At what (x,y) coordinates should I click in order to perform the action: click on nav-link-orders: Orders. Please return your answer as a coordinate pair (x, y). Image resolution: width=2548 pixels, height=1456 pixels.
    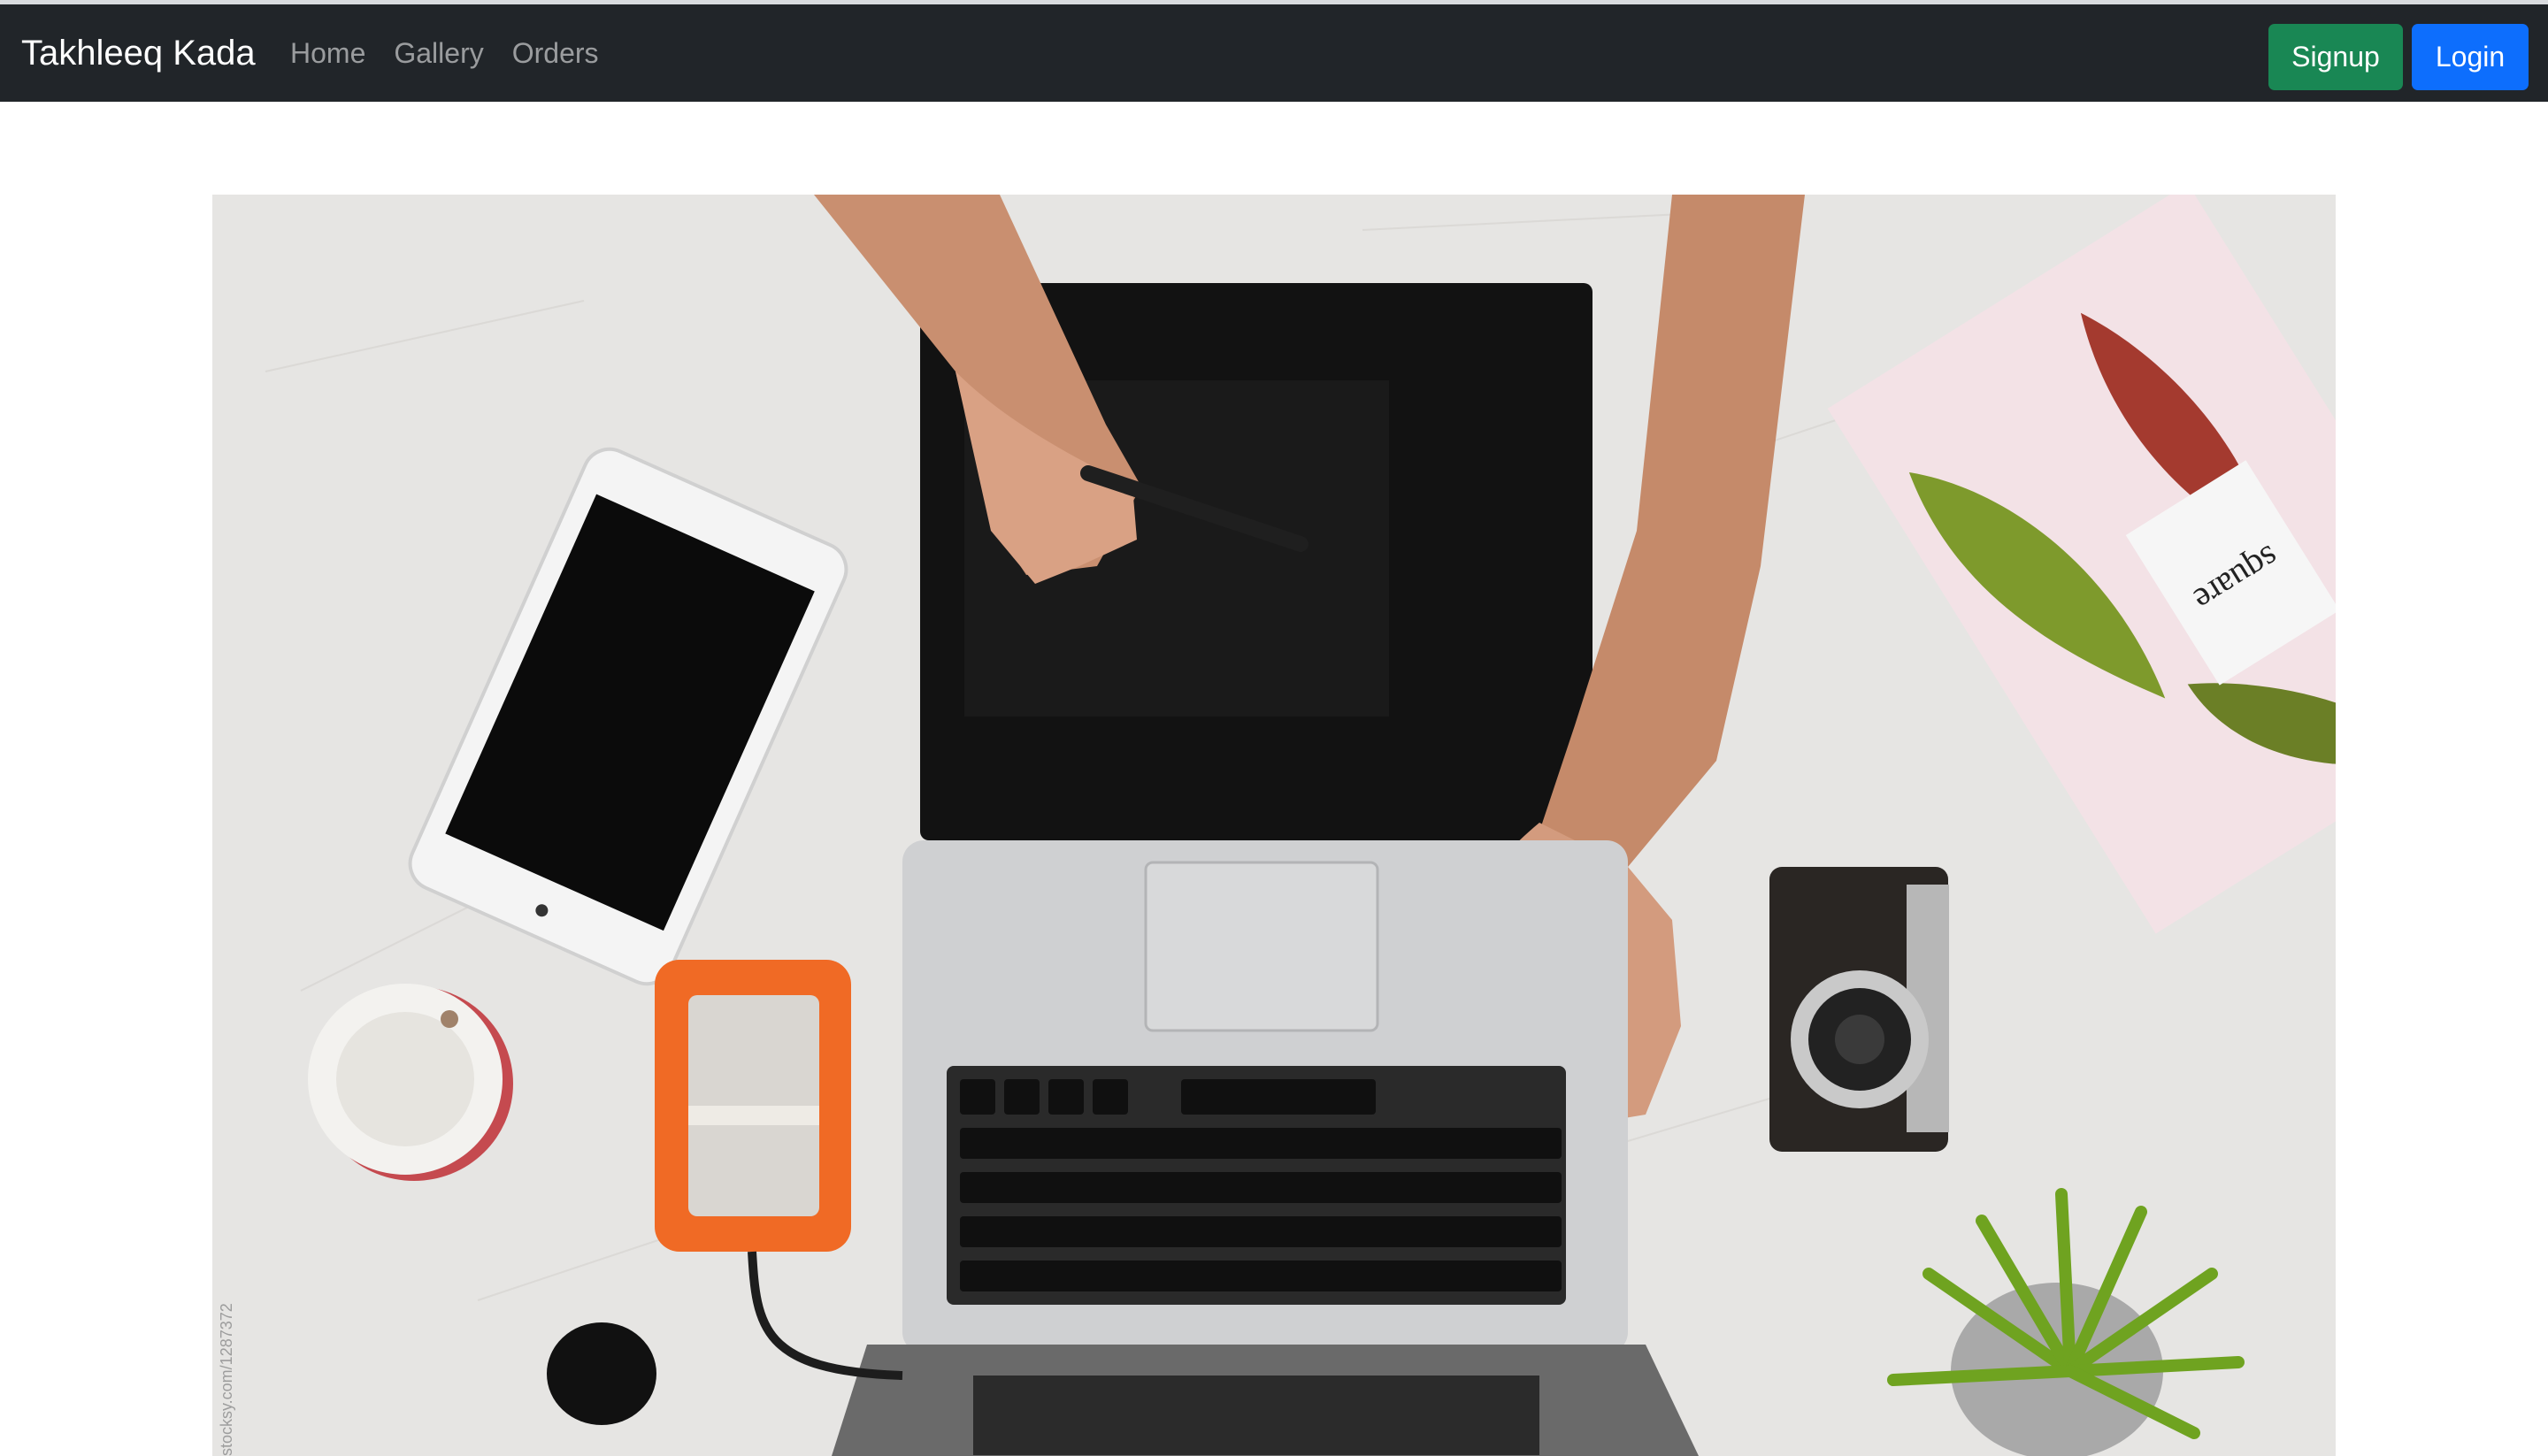
    Looking at the image, I should click on (555, 53).